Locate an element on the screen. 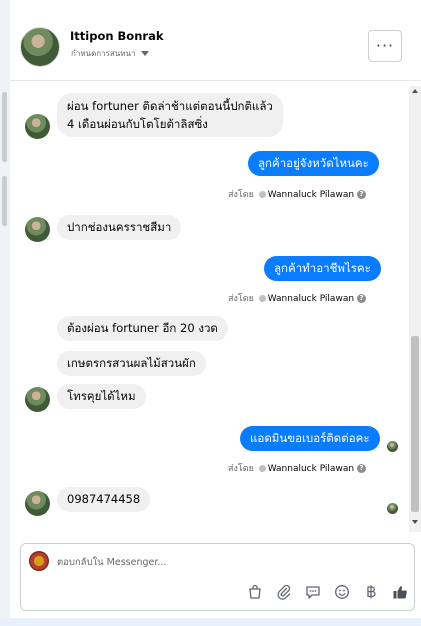  composer-toolbar is located at coordinates (327, 592).